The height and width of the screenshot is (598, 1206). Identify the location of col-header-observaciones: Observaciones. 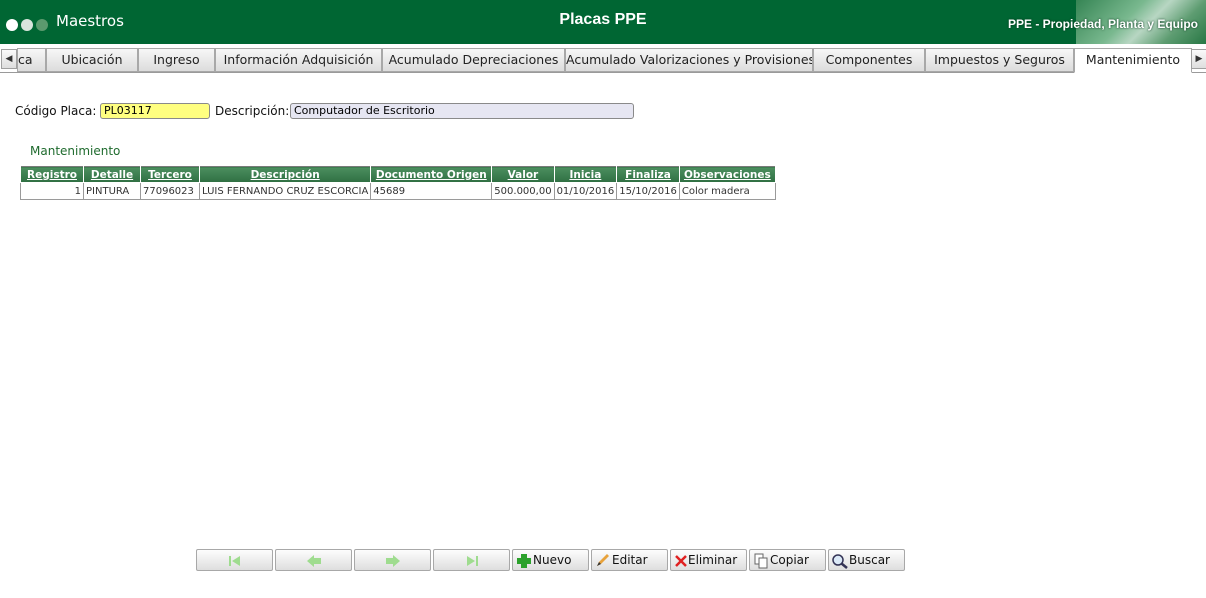
(727, 174).